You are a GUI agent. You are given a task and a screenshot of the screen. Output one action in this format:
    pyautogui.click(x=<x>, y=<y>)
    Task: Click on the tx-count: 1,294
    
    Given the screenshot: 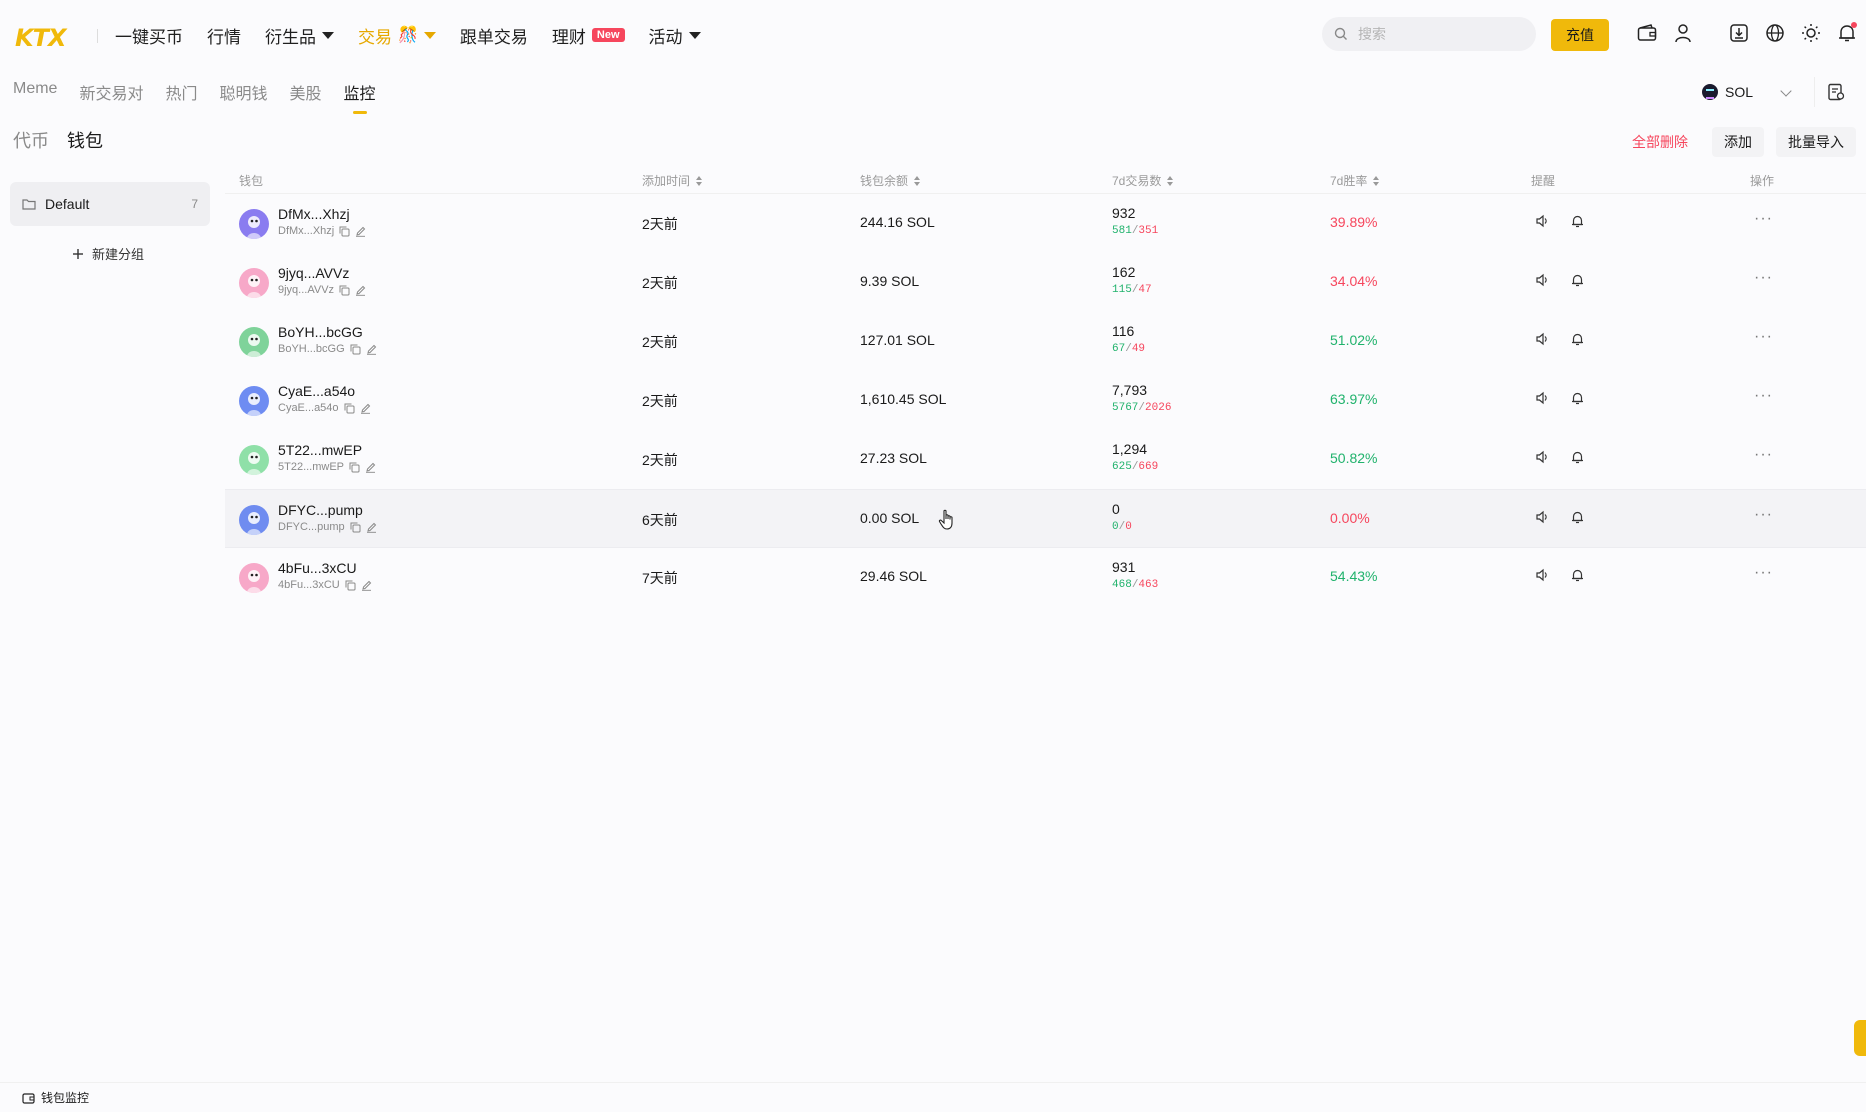 What is the action you would take?
    pyautogui.click(x=1130, y=449)
    